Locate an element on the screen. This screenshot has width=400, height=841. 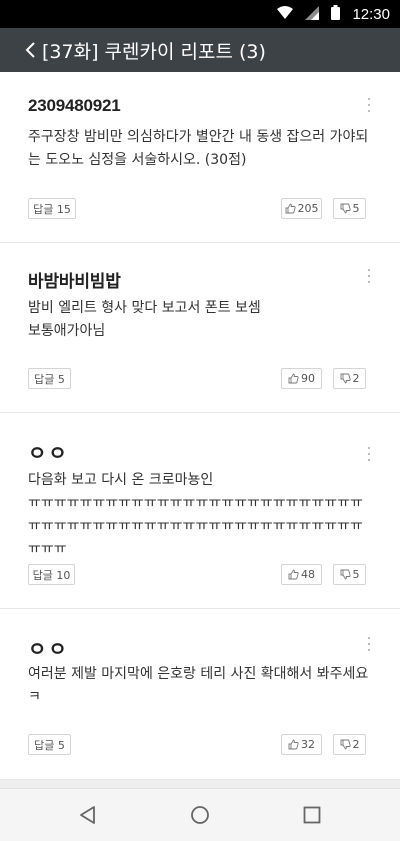
like-button: 90 is located at coordinates (301, 378).